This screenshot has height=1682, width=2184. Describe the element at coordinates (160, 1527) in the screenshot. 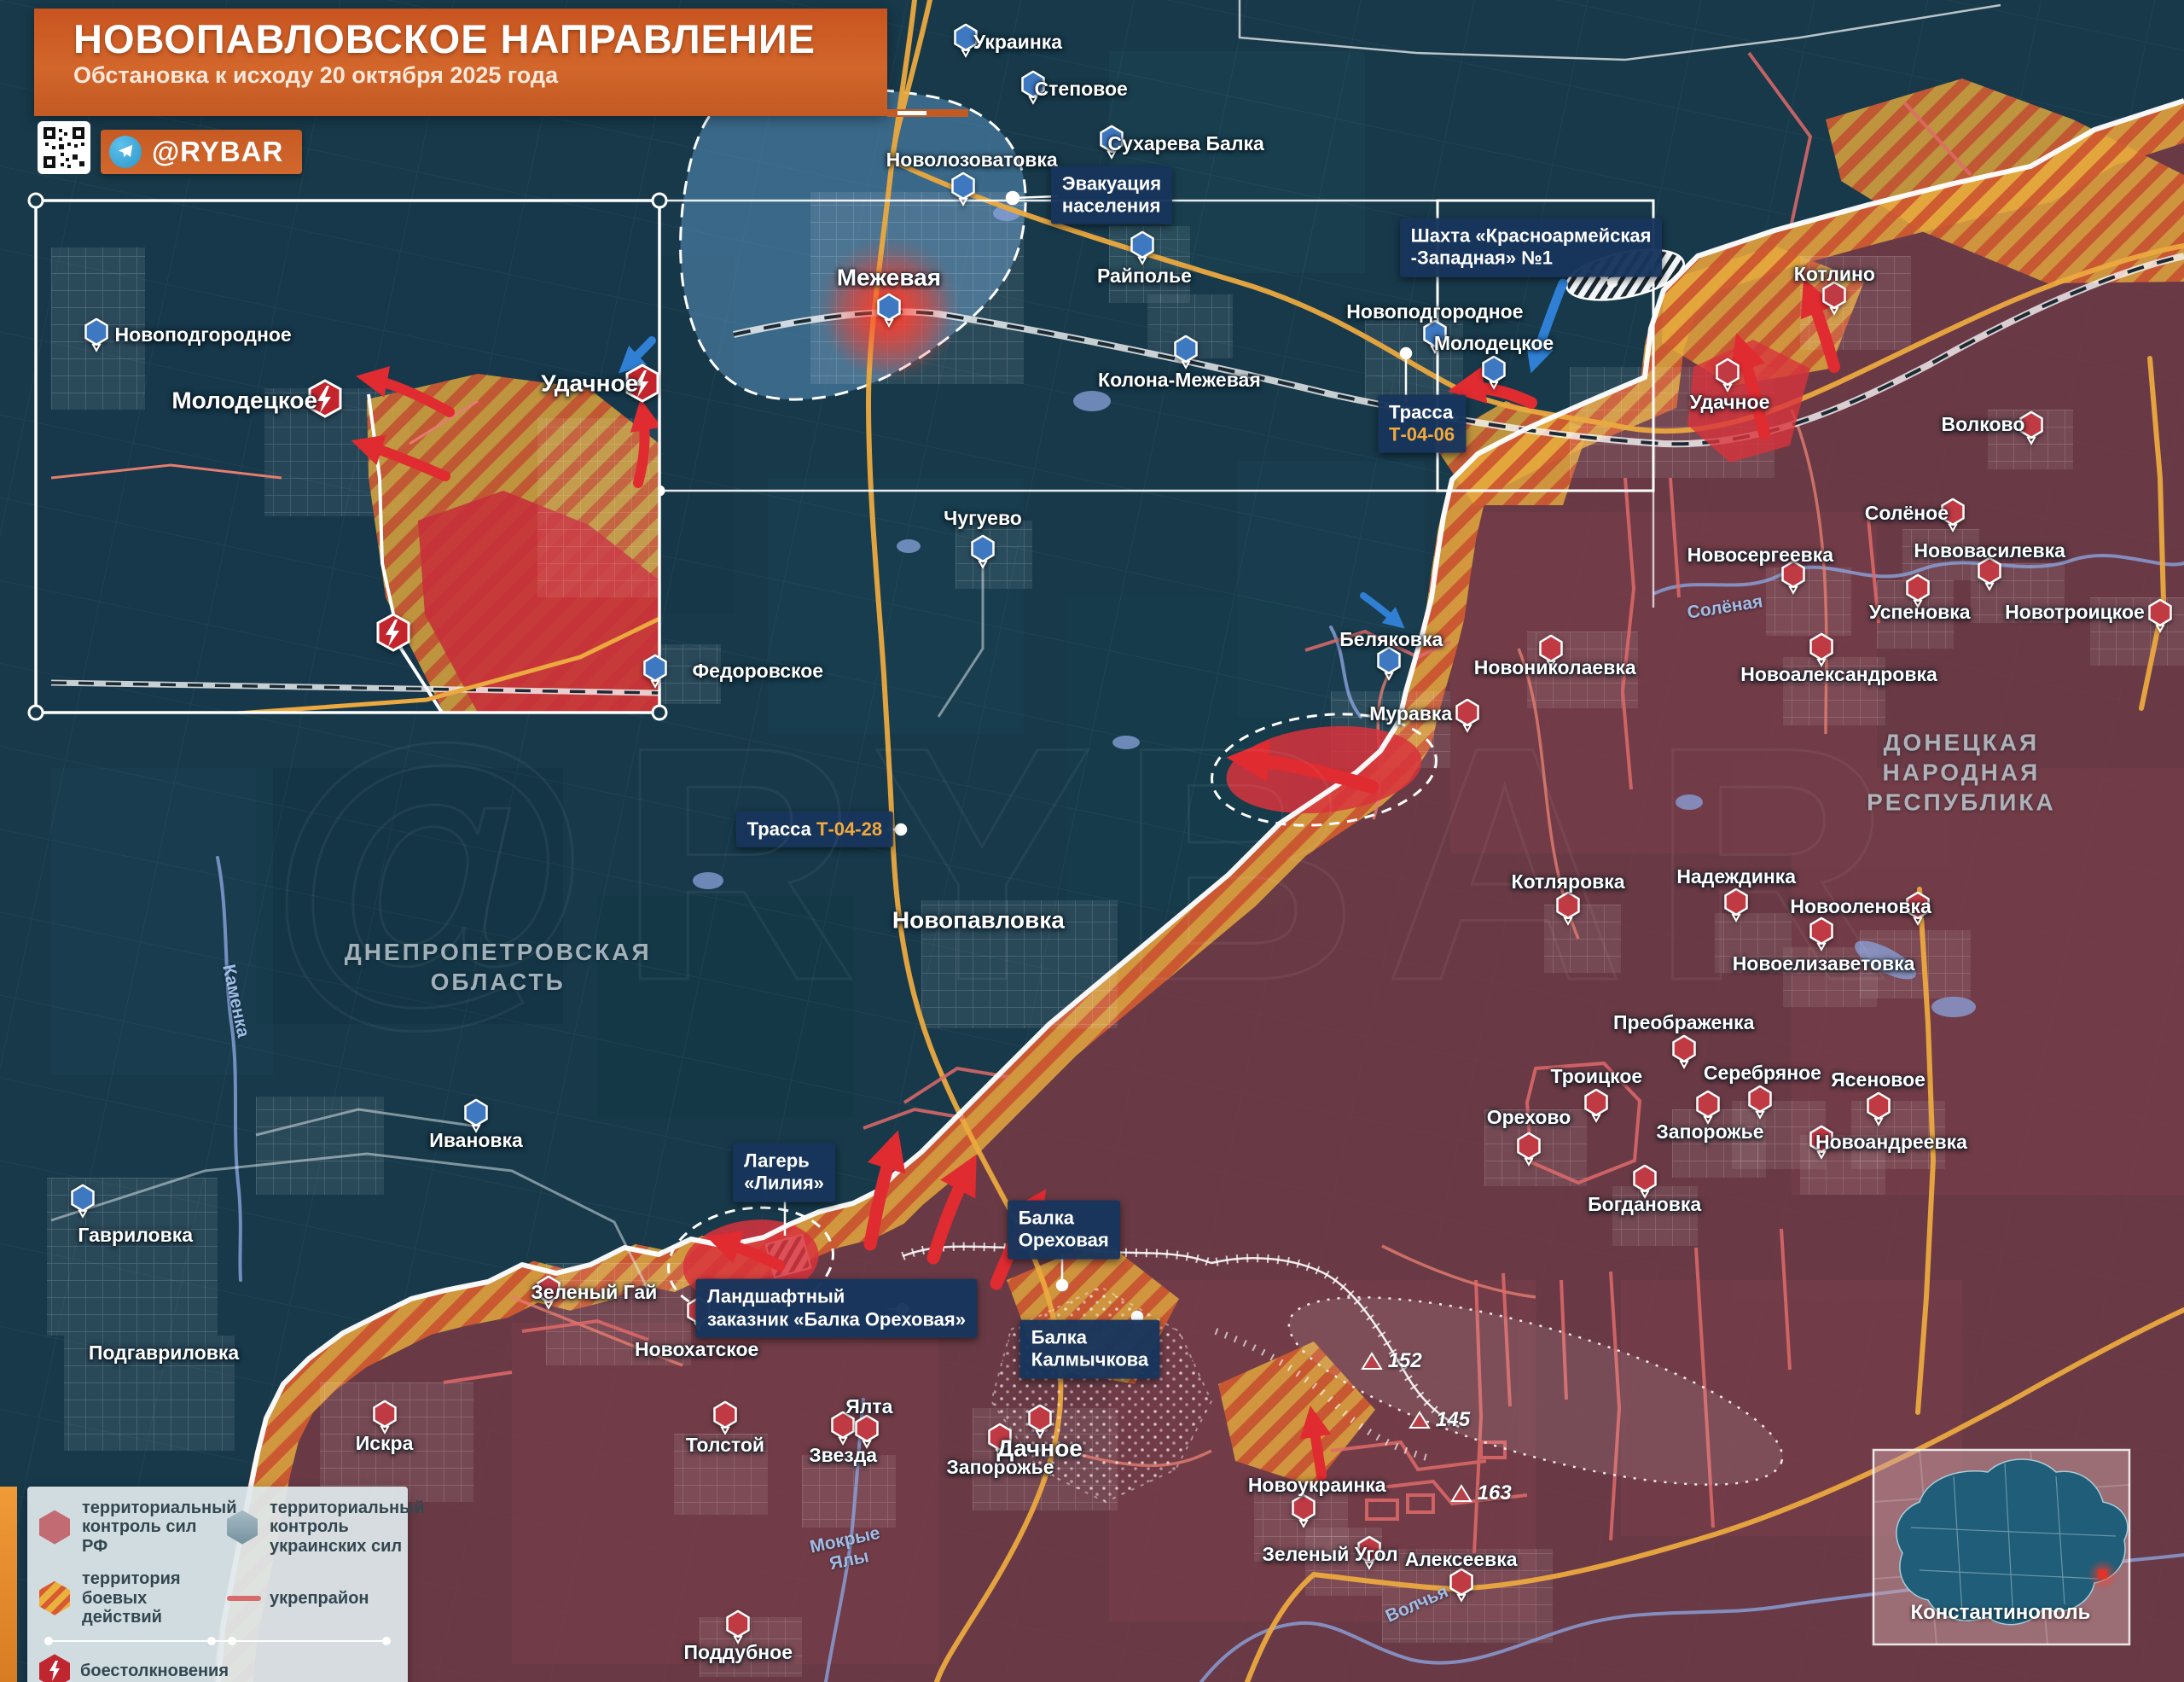

I see `legend-label-rf: территориальный контроль сил РФ` at that location.